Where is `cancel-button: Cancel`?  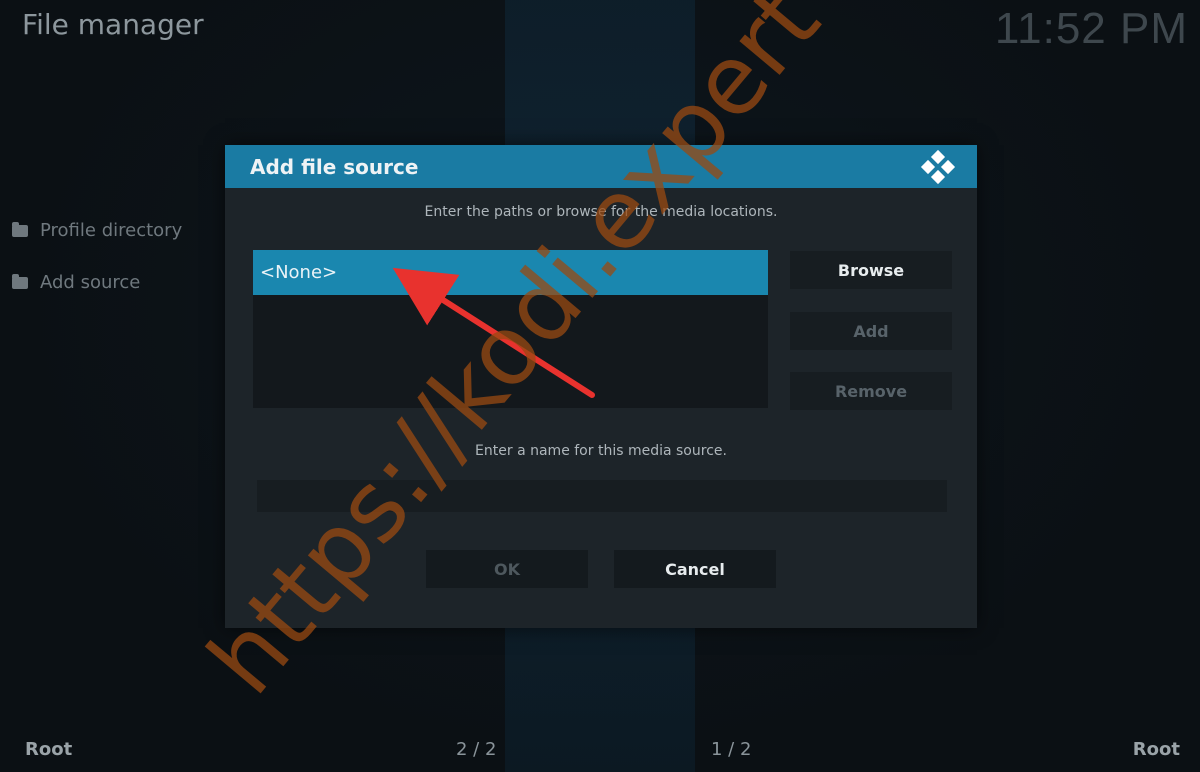 cancel-button: Cancel is located at coordinates (695, 569).